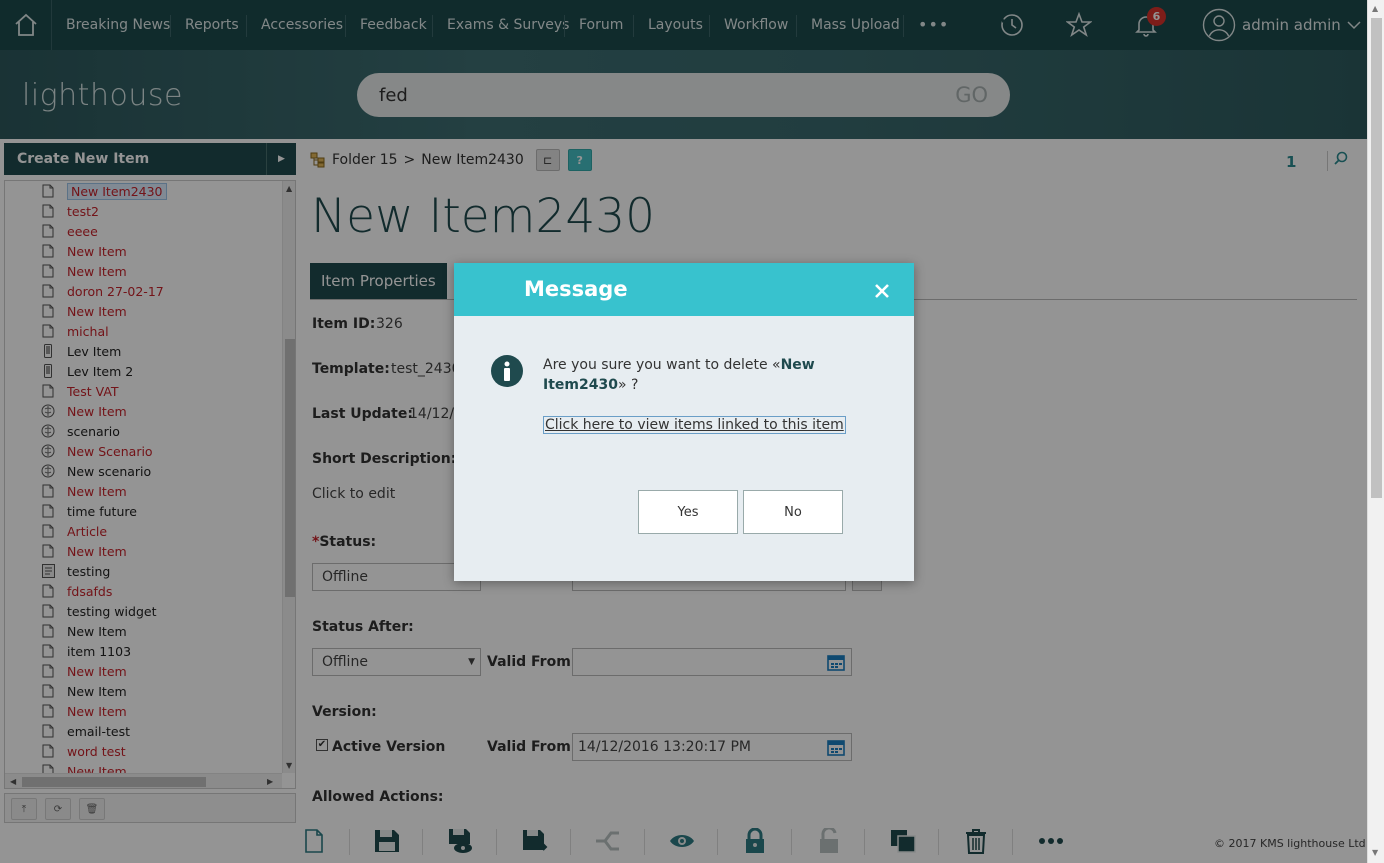  What do you see at coordinates (628, 385) in the screenshot?
I see `dialog-message-suffix: » ?` at bounding box center [628, 385].